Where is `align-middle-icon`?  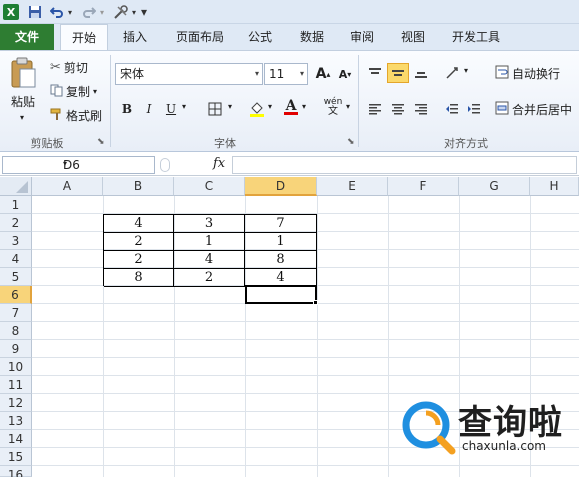
align-middle-icon is located at coordinates (398, 73).